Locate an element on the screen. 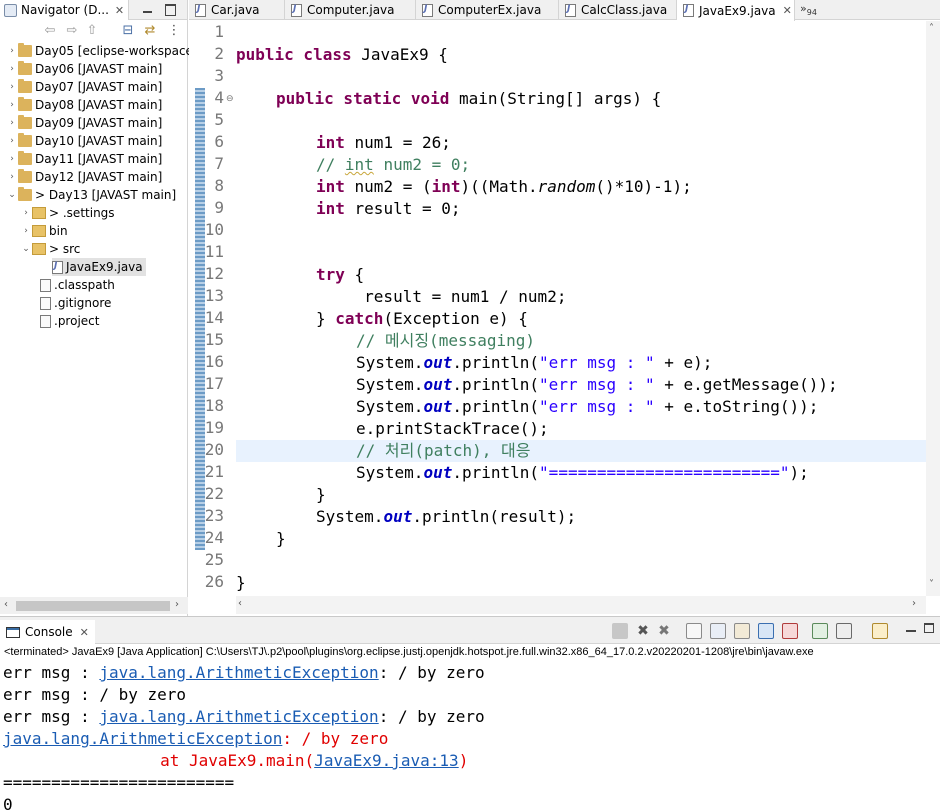 This screenshot has width=940, height=810. tree-item-folder: › > .settings is located at coordinates (67, 213).